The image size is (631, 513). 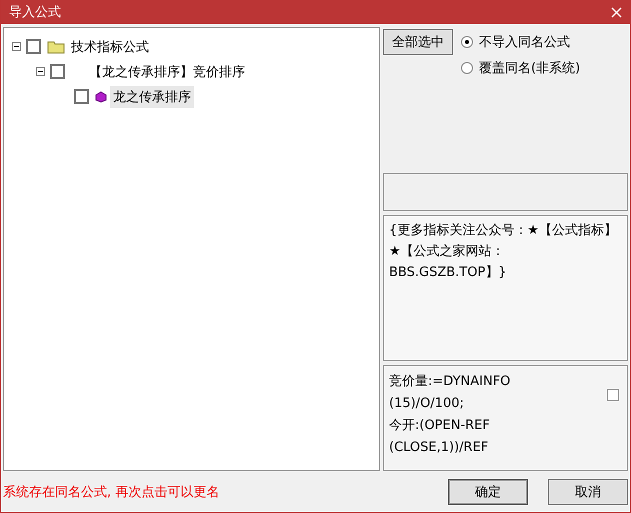 What do you see at coordinates (167, 71) in the screenshot?
I see `tree-item: 【龙之传承排序】竞价排序` at bounding box center [167, 71].